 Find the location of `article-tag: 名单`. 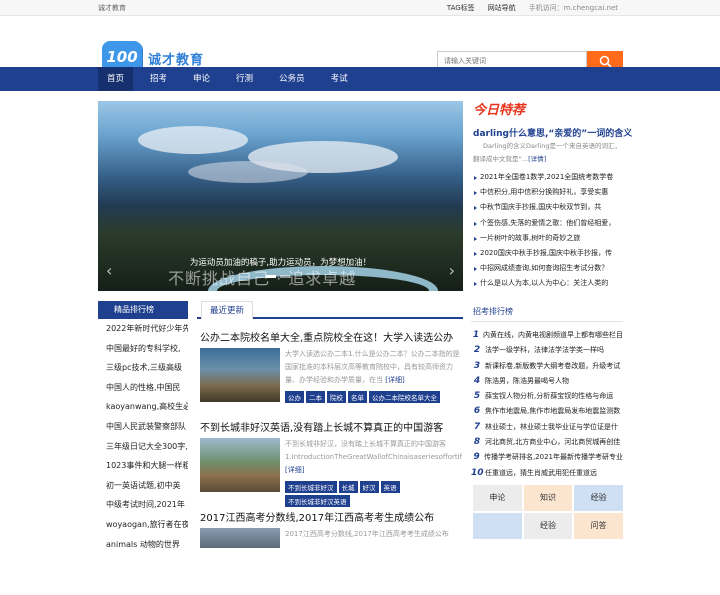

article-tag: 名单 is located at coordinates (357, 397).